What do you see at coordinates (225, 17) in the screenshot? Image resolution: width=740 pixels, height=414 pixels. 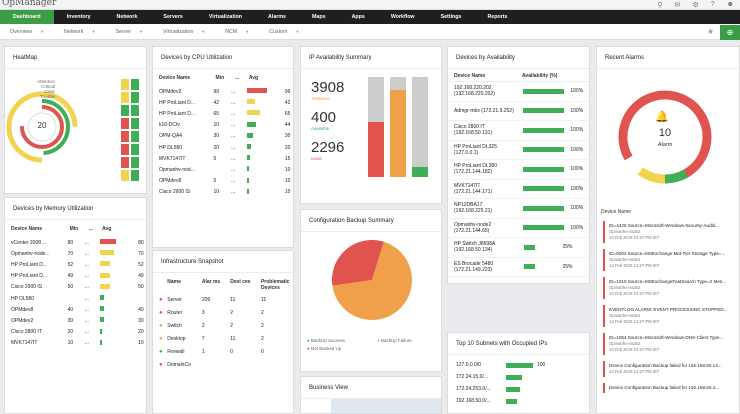 I see `nav-virtualization: Virtualization` at bounding box center [225, 17].